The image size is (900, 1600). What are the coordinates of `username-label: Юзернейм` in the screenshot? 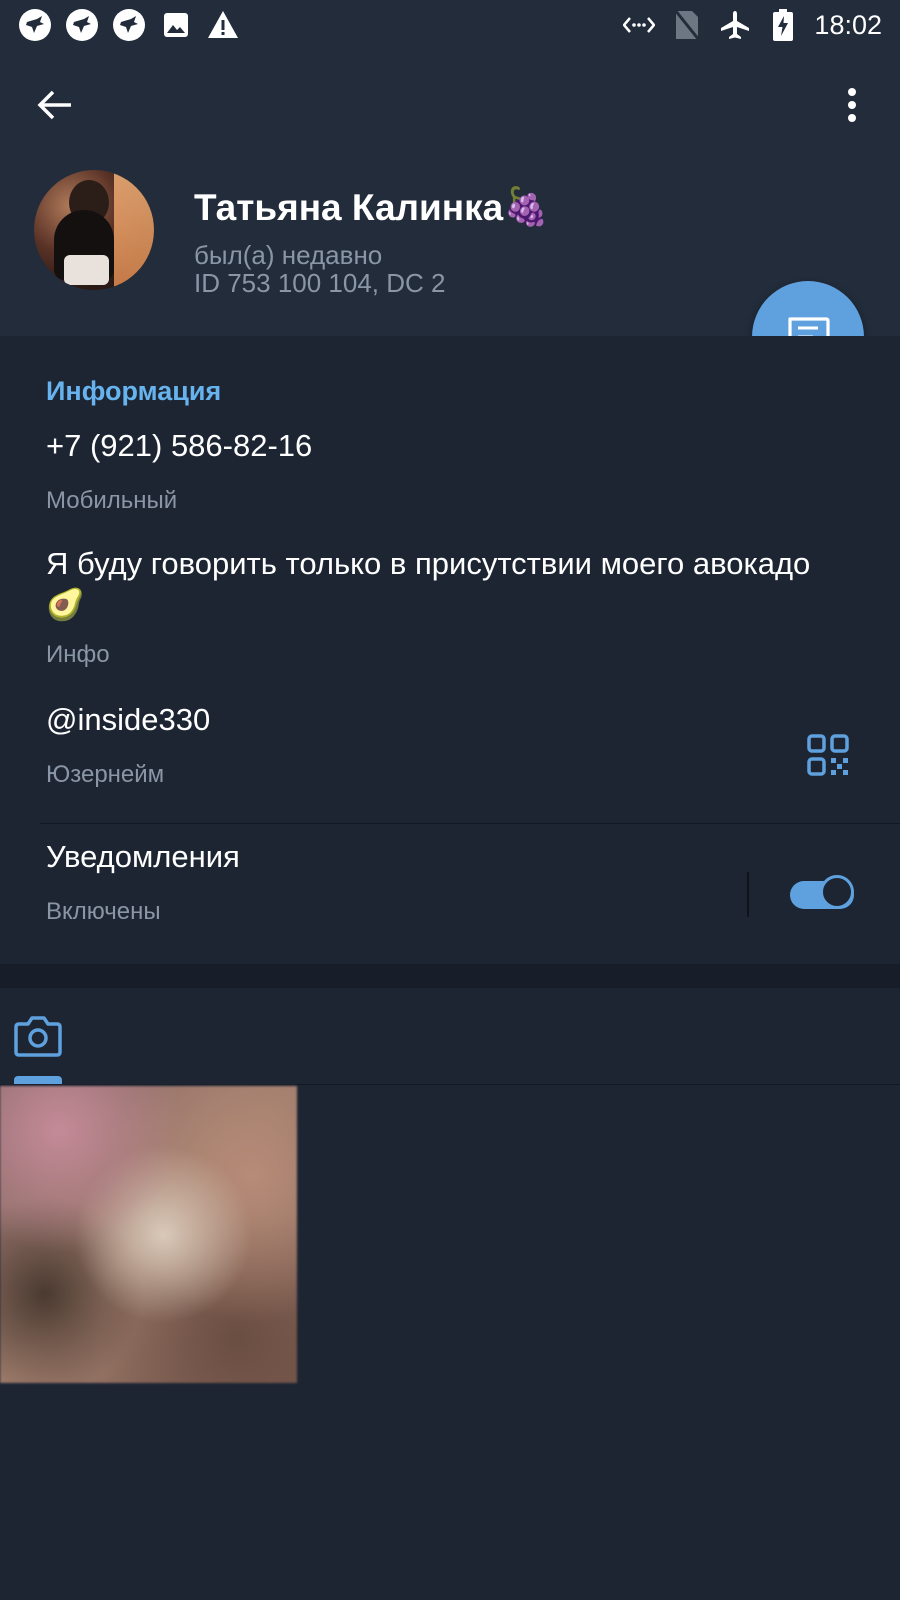 It's located at (105, 774).